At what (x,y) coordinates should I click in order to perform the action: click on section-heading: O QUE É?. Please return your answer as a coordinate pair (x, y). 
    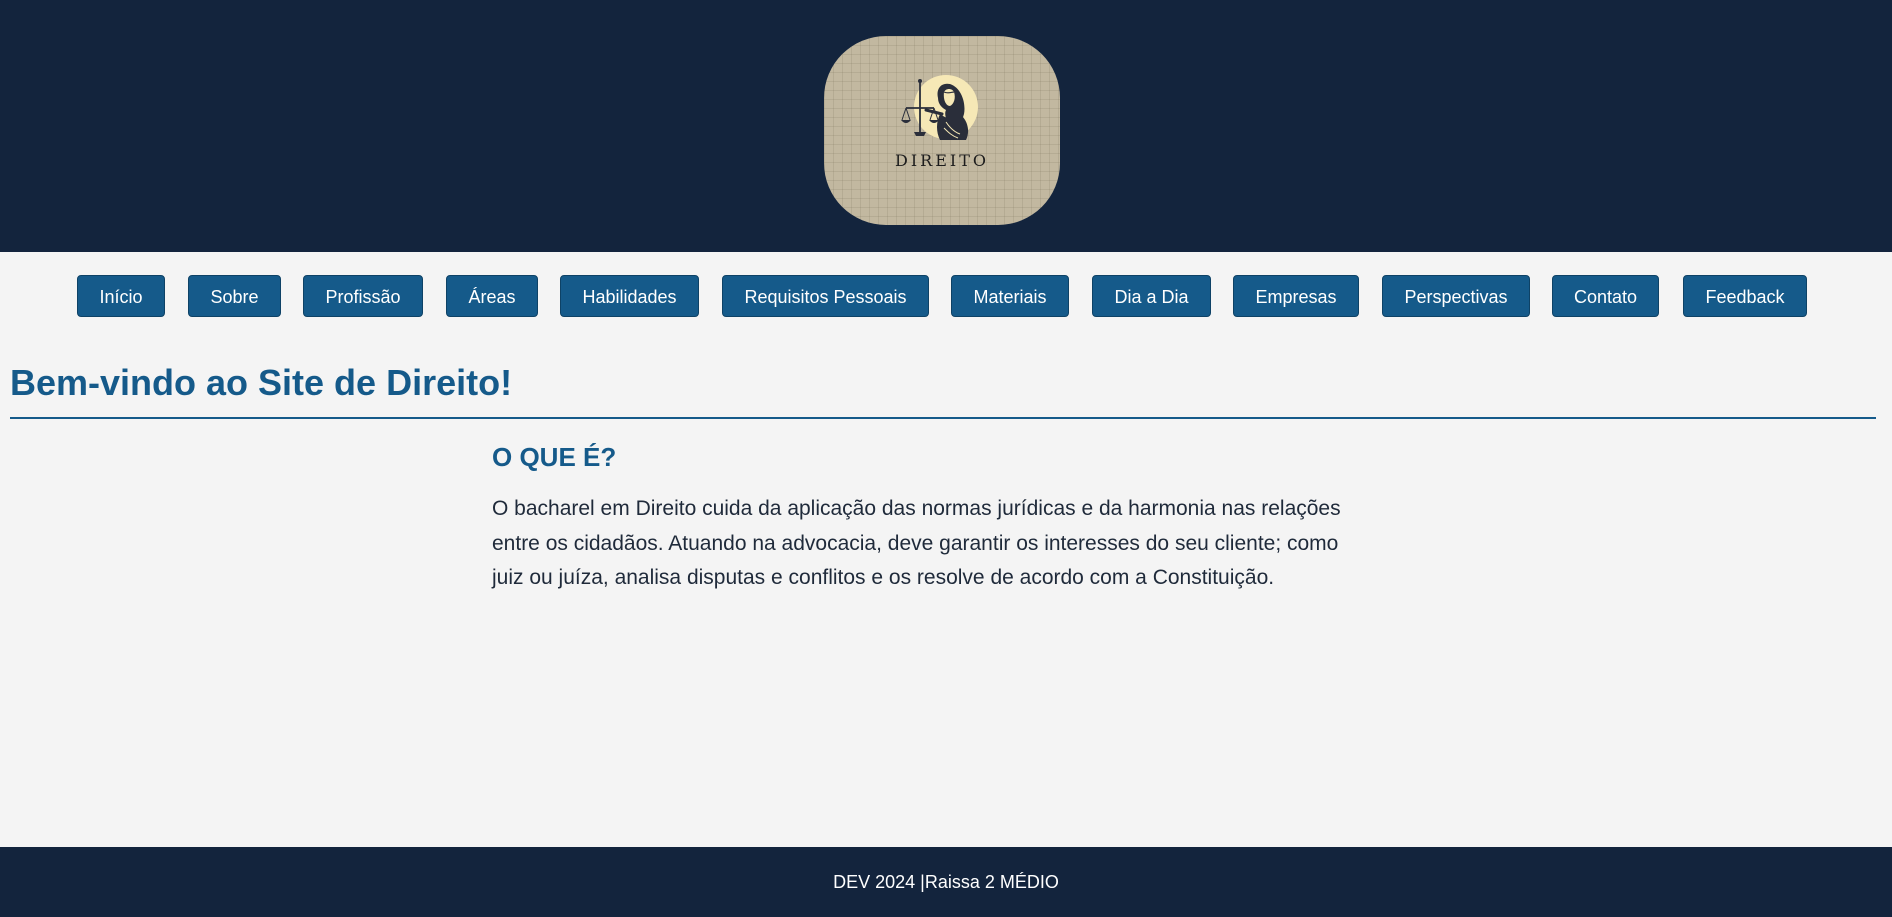
    Looking at the image, I should click on (554, 457).